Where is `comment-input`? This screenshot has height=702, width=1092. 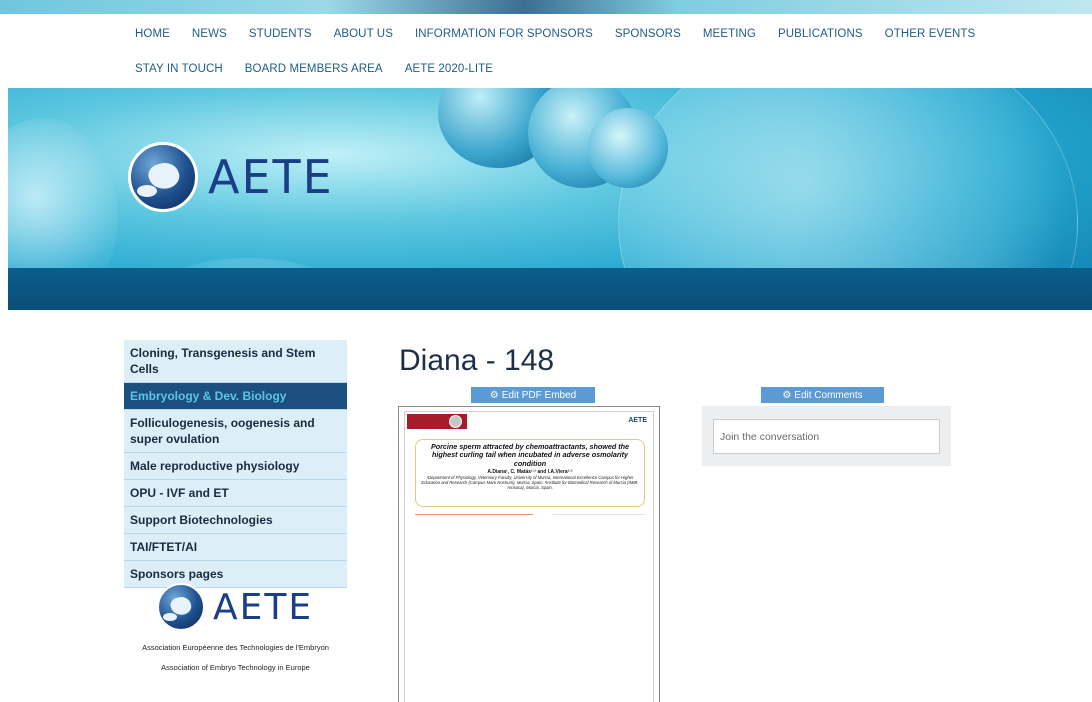
comment-input is located at coordinates (826, 436).